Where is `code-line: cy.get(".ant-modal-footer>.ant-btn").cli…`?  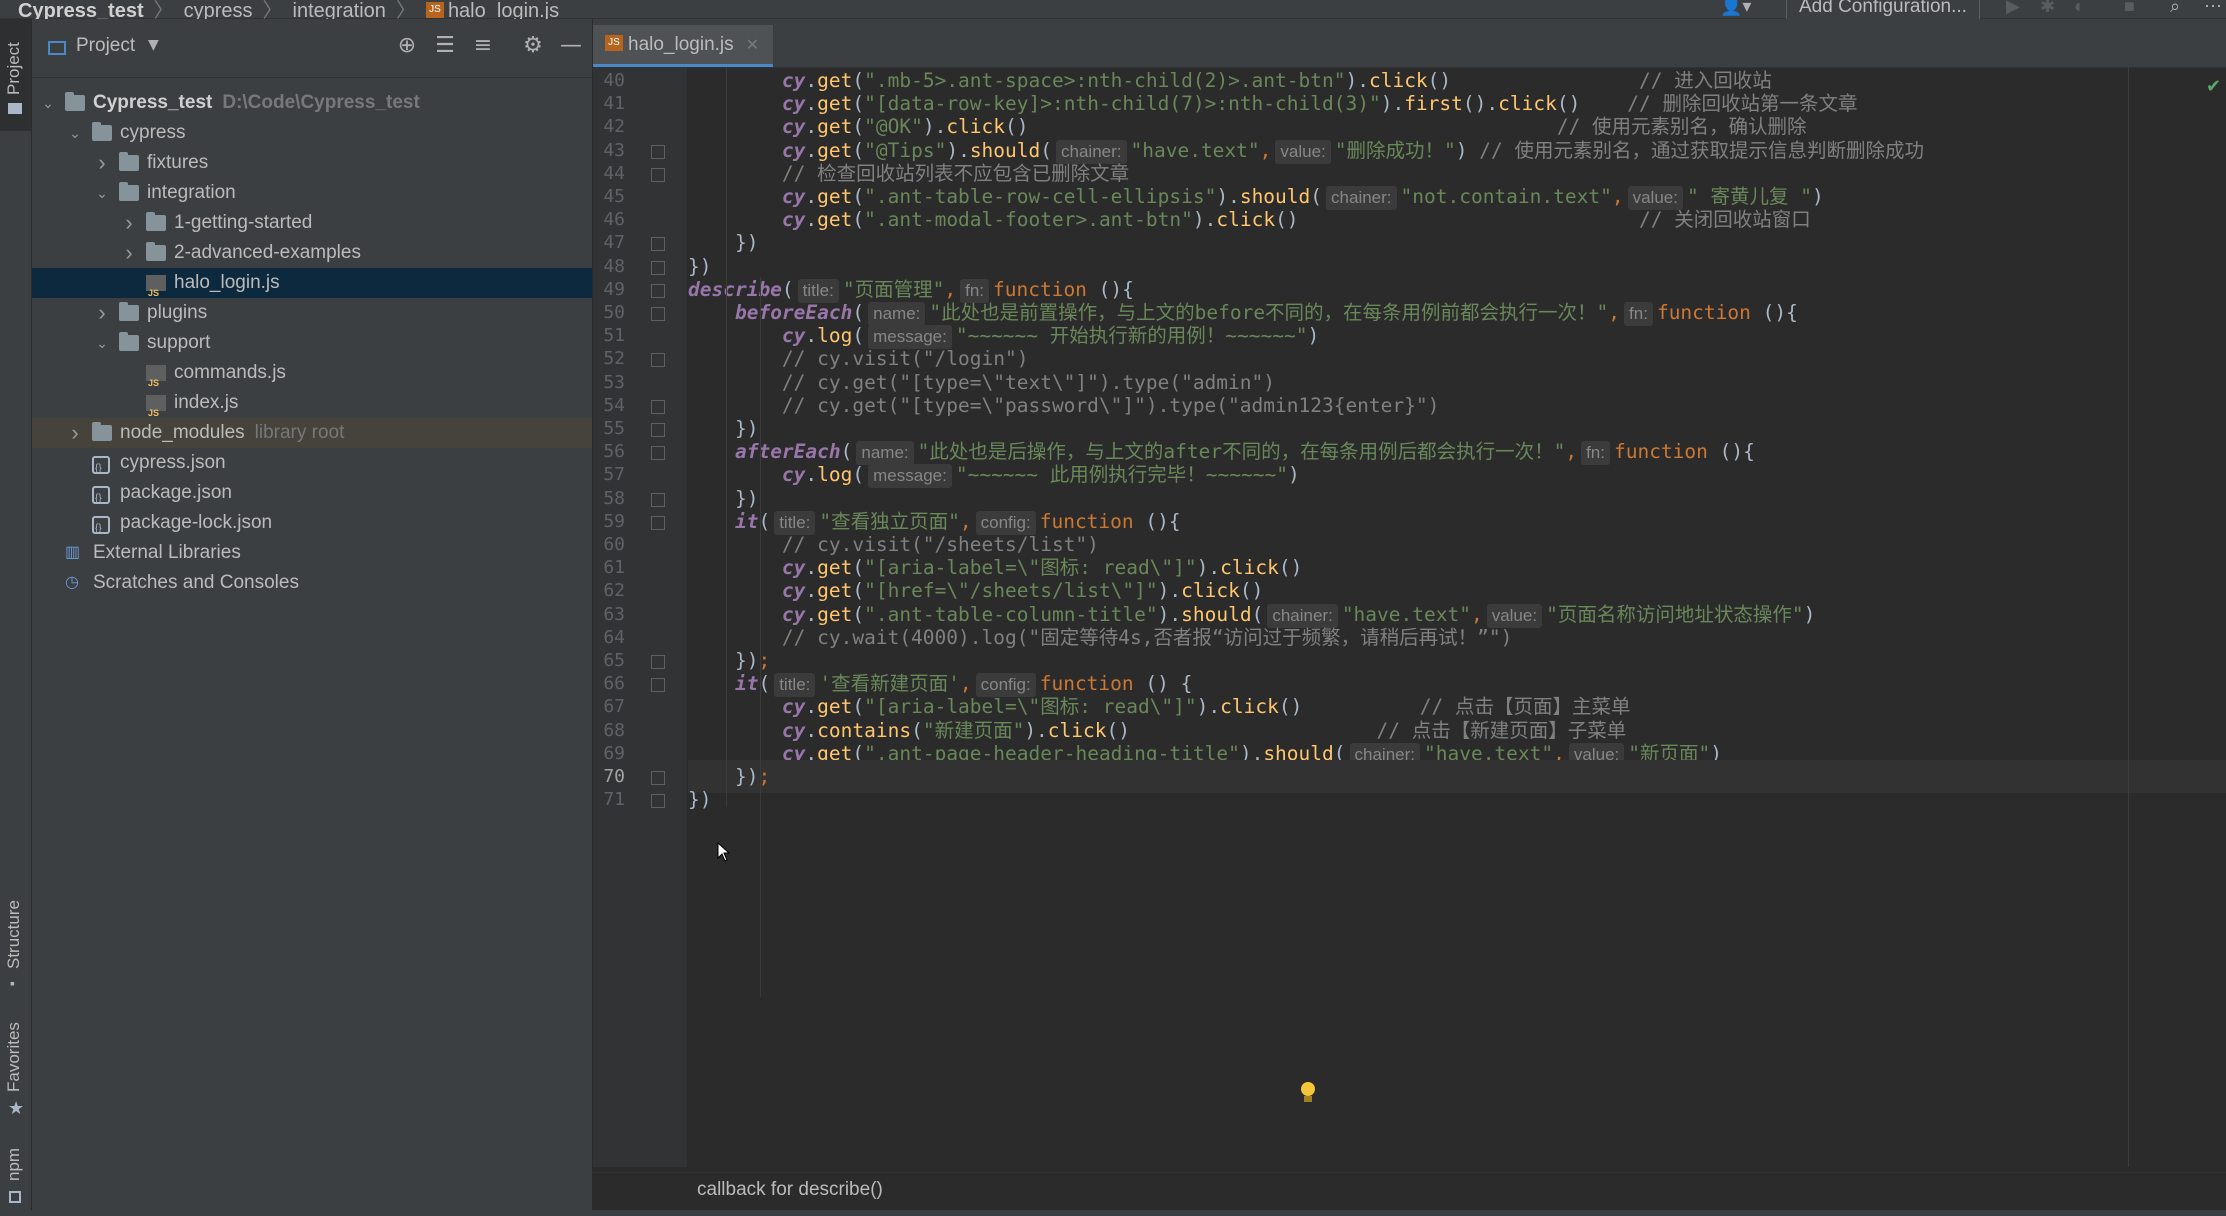 code-line: cy.get(".ant-modal-footer>.ant-btn").cli… is located at coordinates (1249, 219).